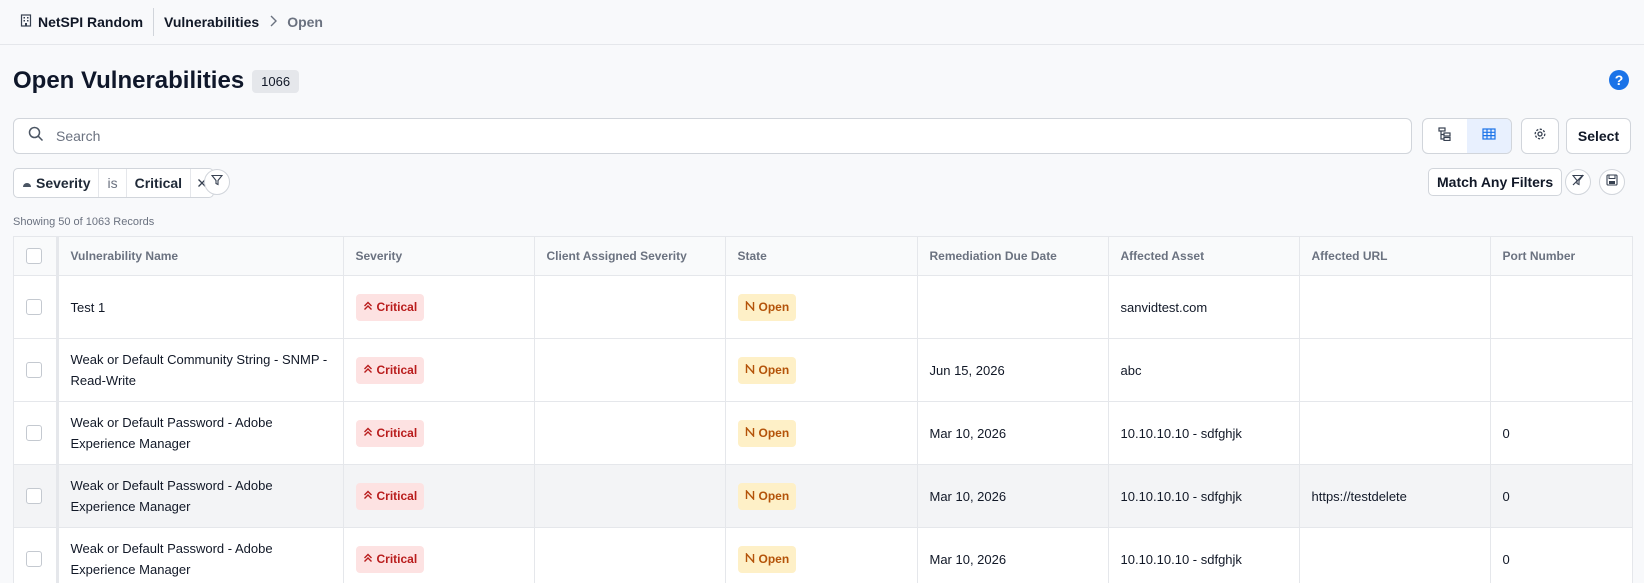  What do you see at coordinates (200, 307) in the screenshot?
I see `vuln-name-cell: Test 1` at bounding box center [200, 307].